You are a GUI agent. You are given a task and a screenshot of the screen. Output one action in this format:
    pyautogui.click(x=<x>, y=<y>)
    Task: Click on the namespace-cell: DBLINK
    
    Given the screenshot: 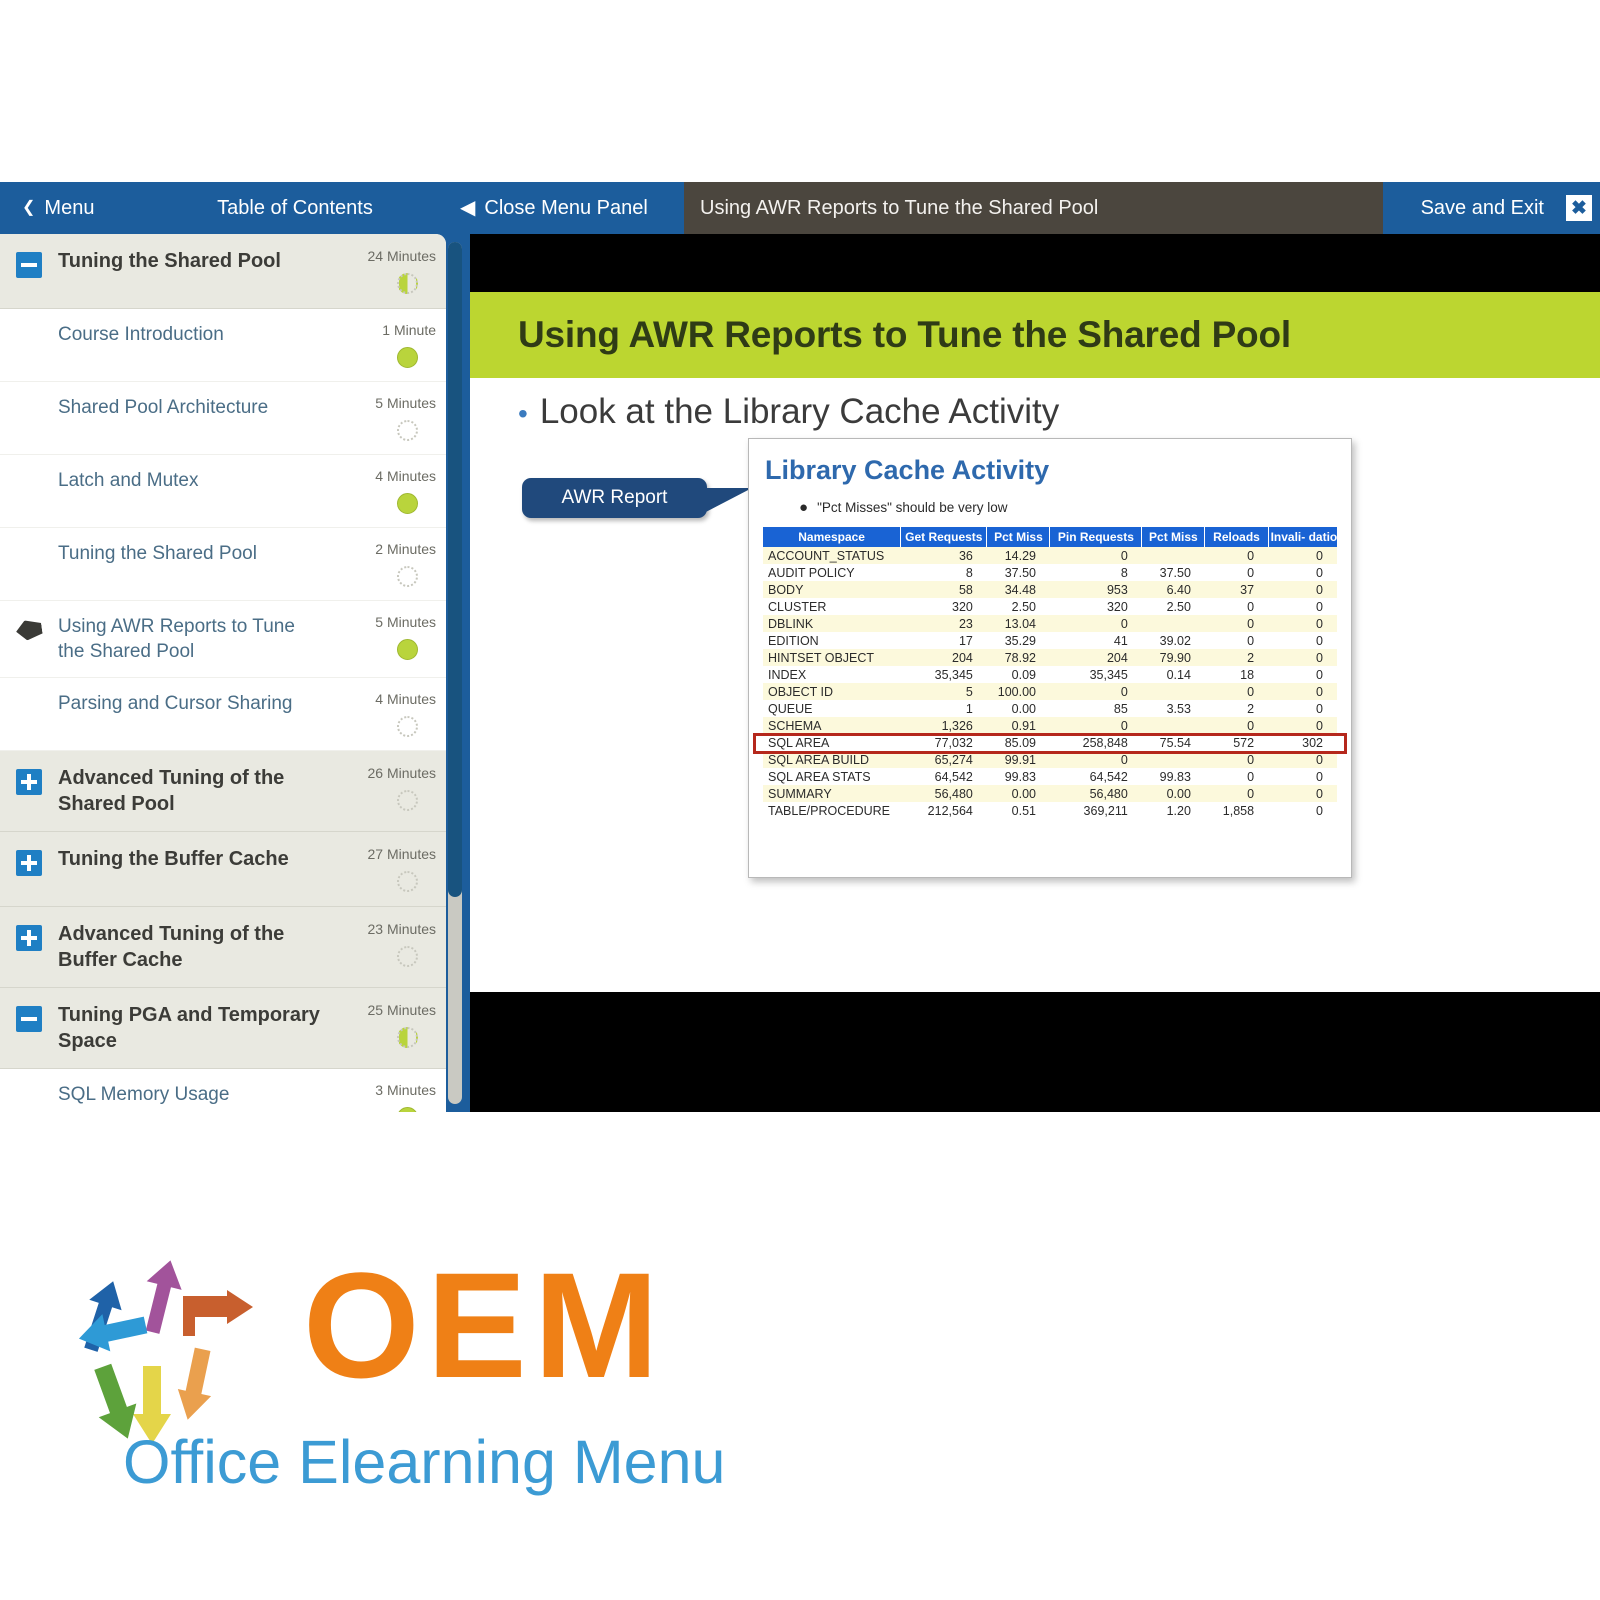 What is the action you would take?
    pyautogui.click(x=791, y=623)
    